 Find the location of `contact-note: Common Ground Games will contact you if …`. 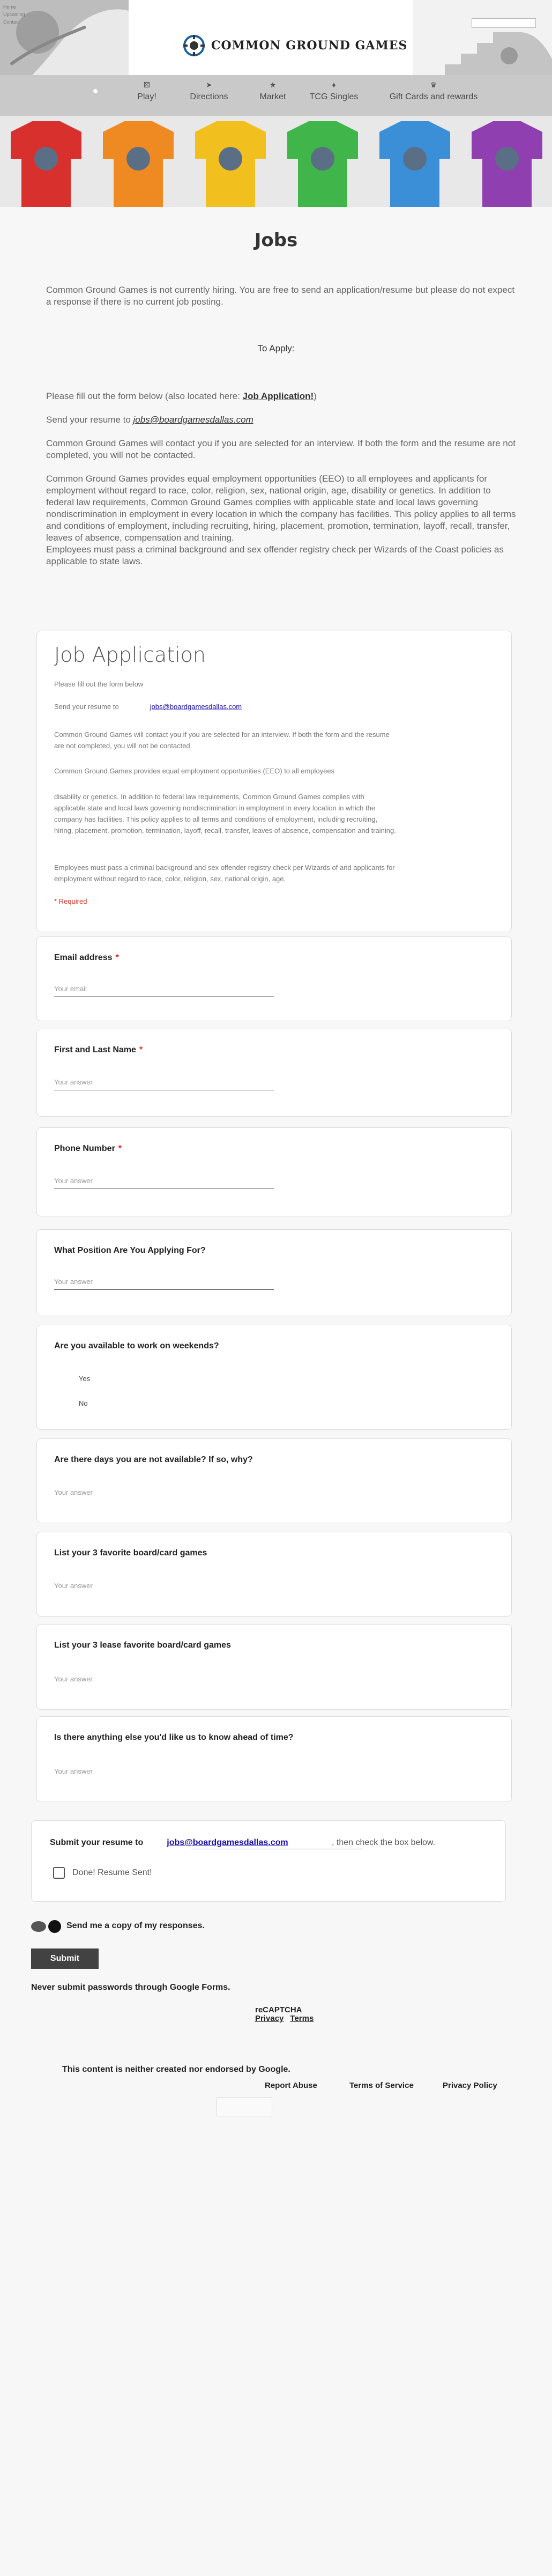

contact-note: Common Ground Games will contact you if … is located at coordinates (281, 449).